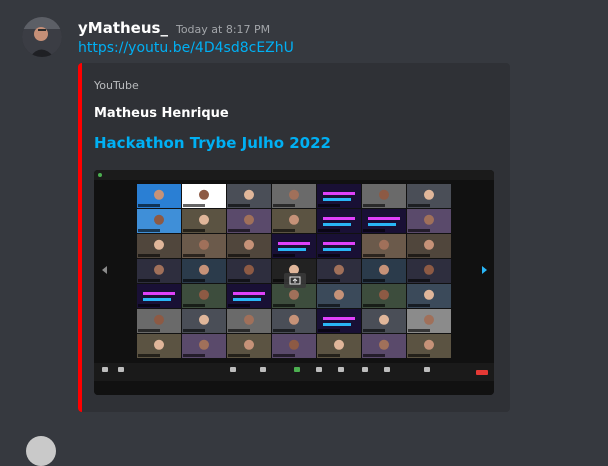 The height and width of the screenshot is (466, 608). Describe the element at coordinates (41, 451) in the screenshot. I see `next-message-avatar` at that location.